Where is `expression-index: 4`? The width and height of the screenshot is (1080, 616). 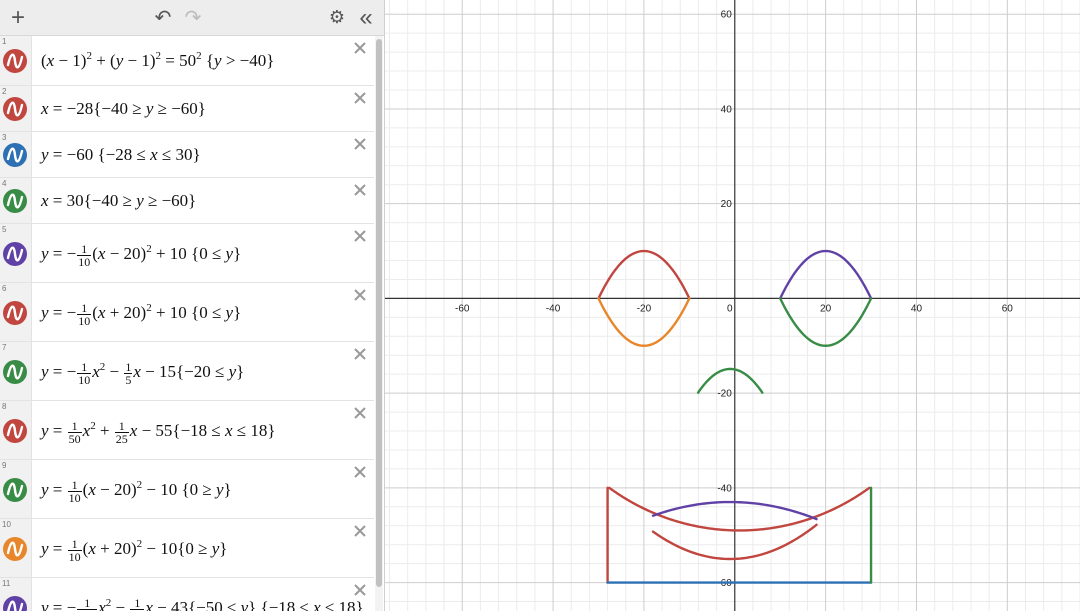 expression-index: 4 is located at coordinates (4, 183).